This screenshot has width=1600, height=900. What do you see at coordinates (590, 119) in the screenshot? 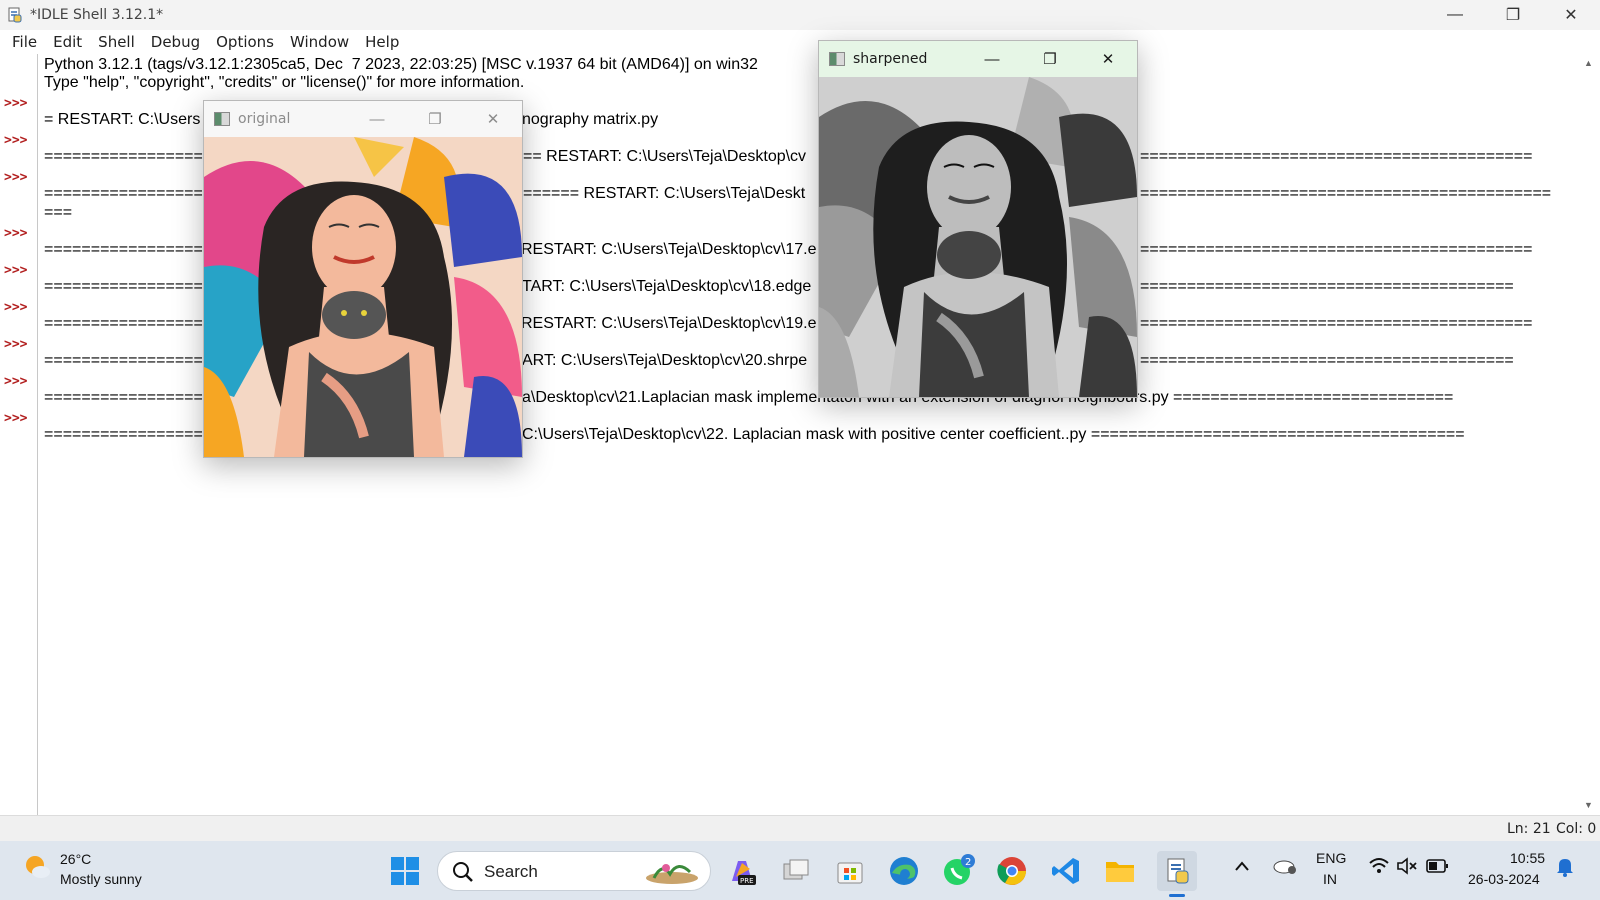
I see `shell-line: nography matrix.py` at bounding box center [590, 119].